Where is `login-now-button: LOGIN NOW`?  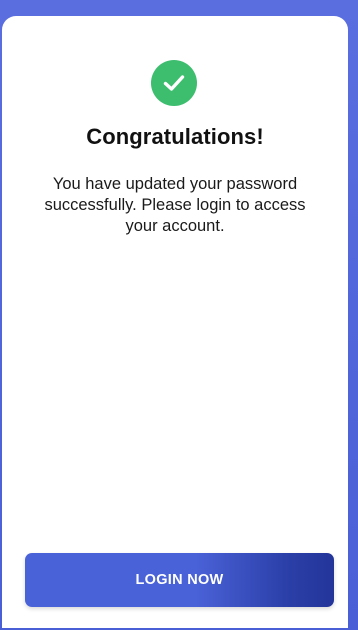
login-now-button: LOGIN NOW is located at coordinates (179, 580).